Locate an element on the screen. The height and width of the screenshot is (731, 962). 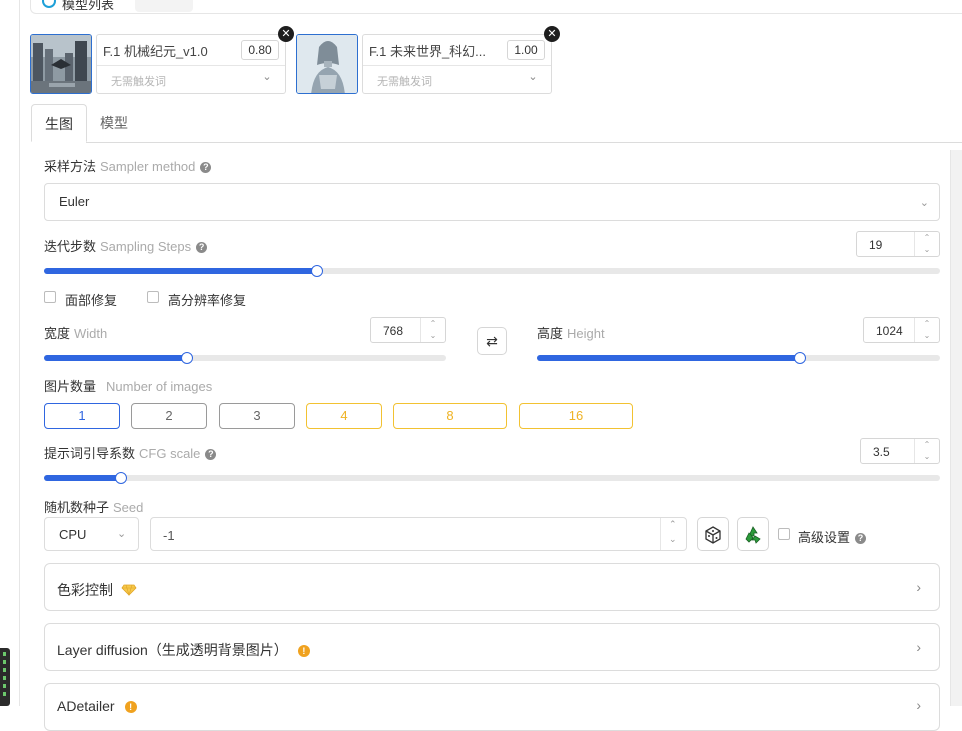
lora-weight-2: 1.00 is located at coordinates (526, 50).